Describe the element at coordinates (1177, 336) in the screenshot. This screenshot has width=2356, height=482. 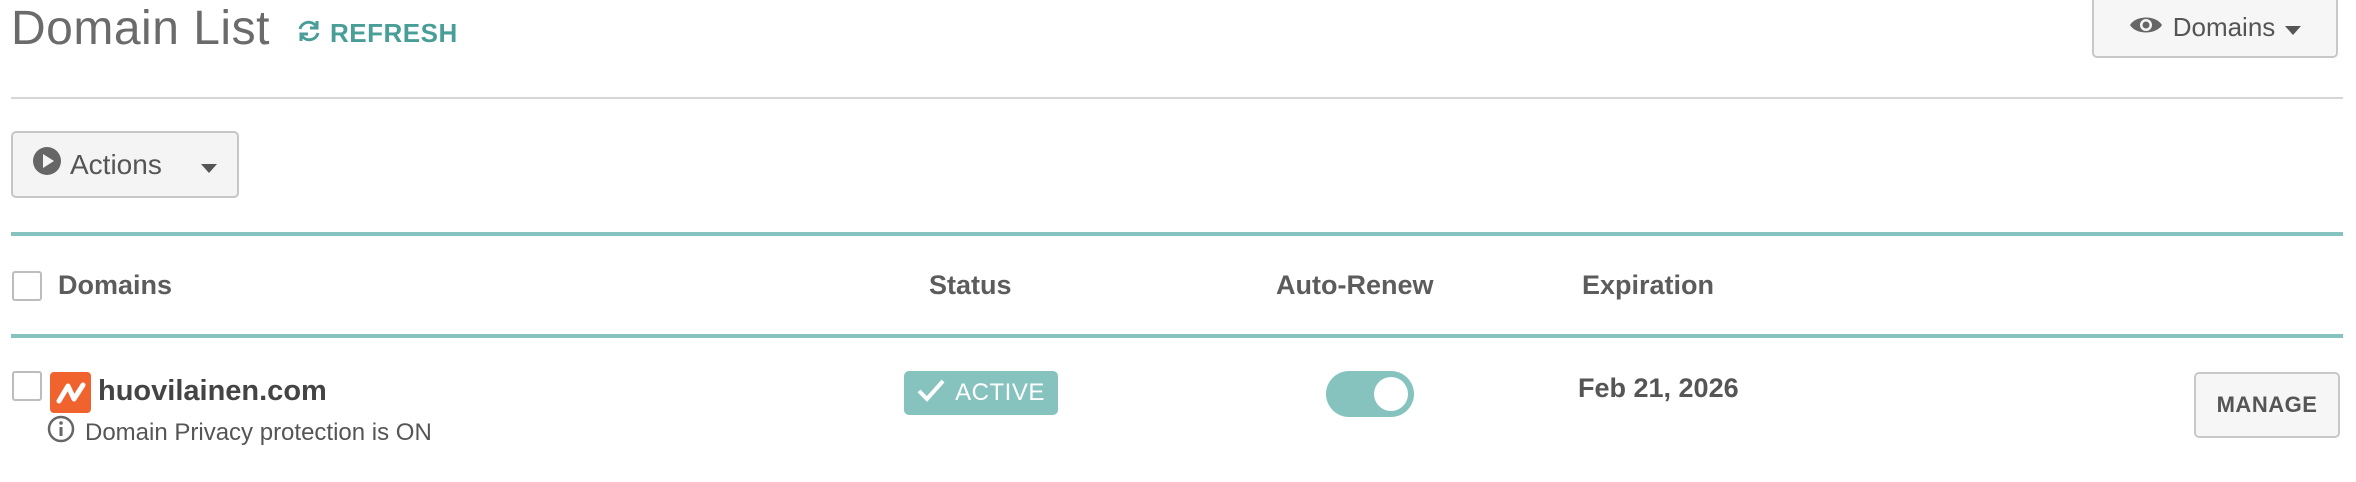
I see `table-header-border` at that location.